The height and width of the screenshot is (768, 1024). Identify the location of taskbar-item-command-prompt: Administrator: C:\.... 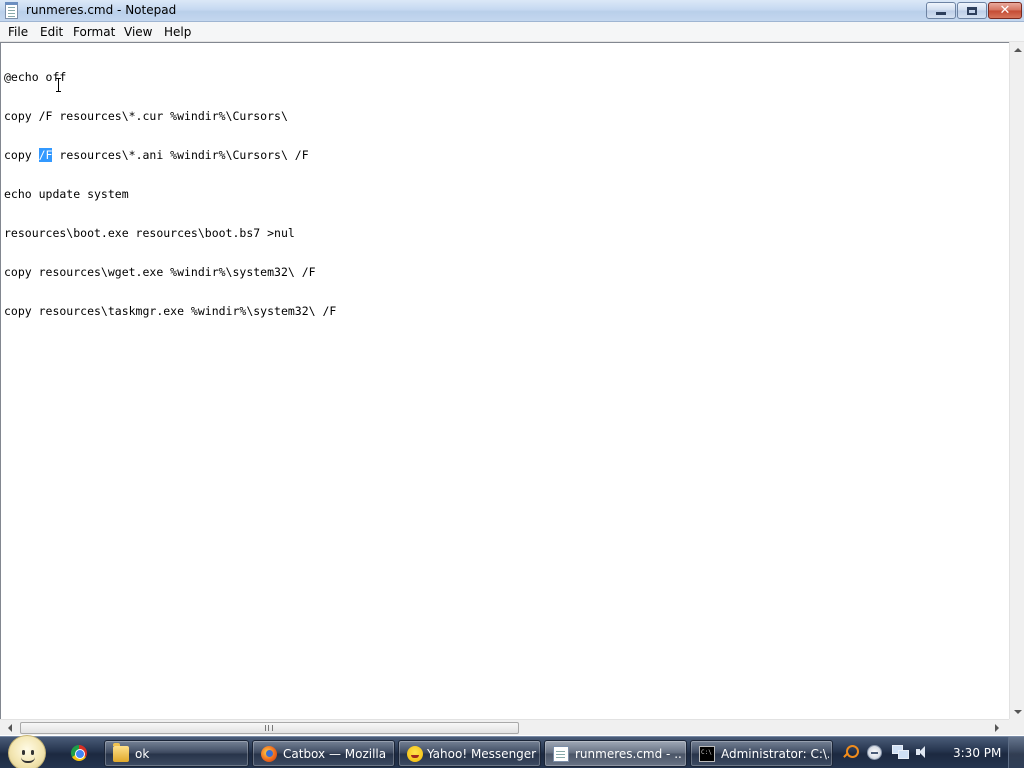
(761, 753).